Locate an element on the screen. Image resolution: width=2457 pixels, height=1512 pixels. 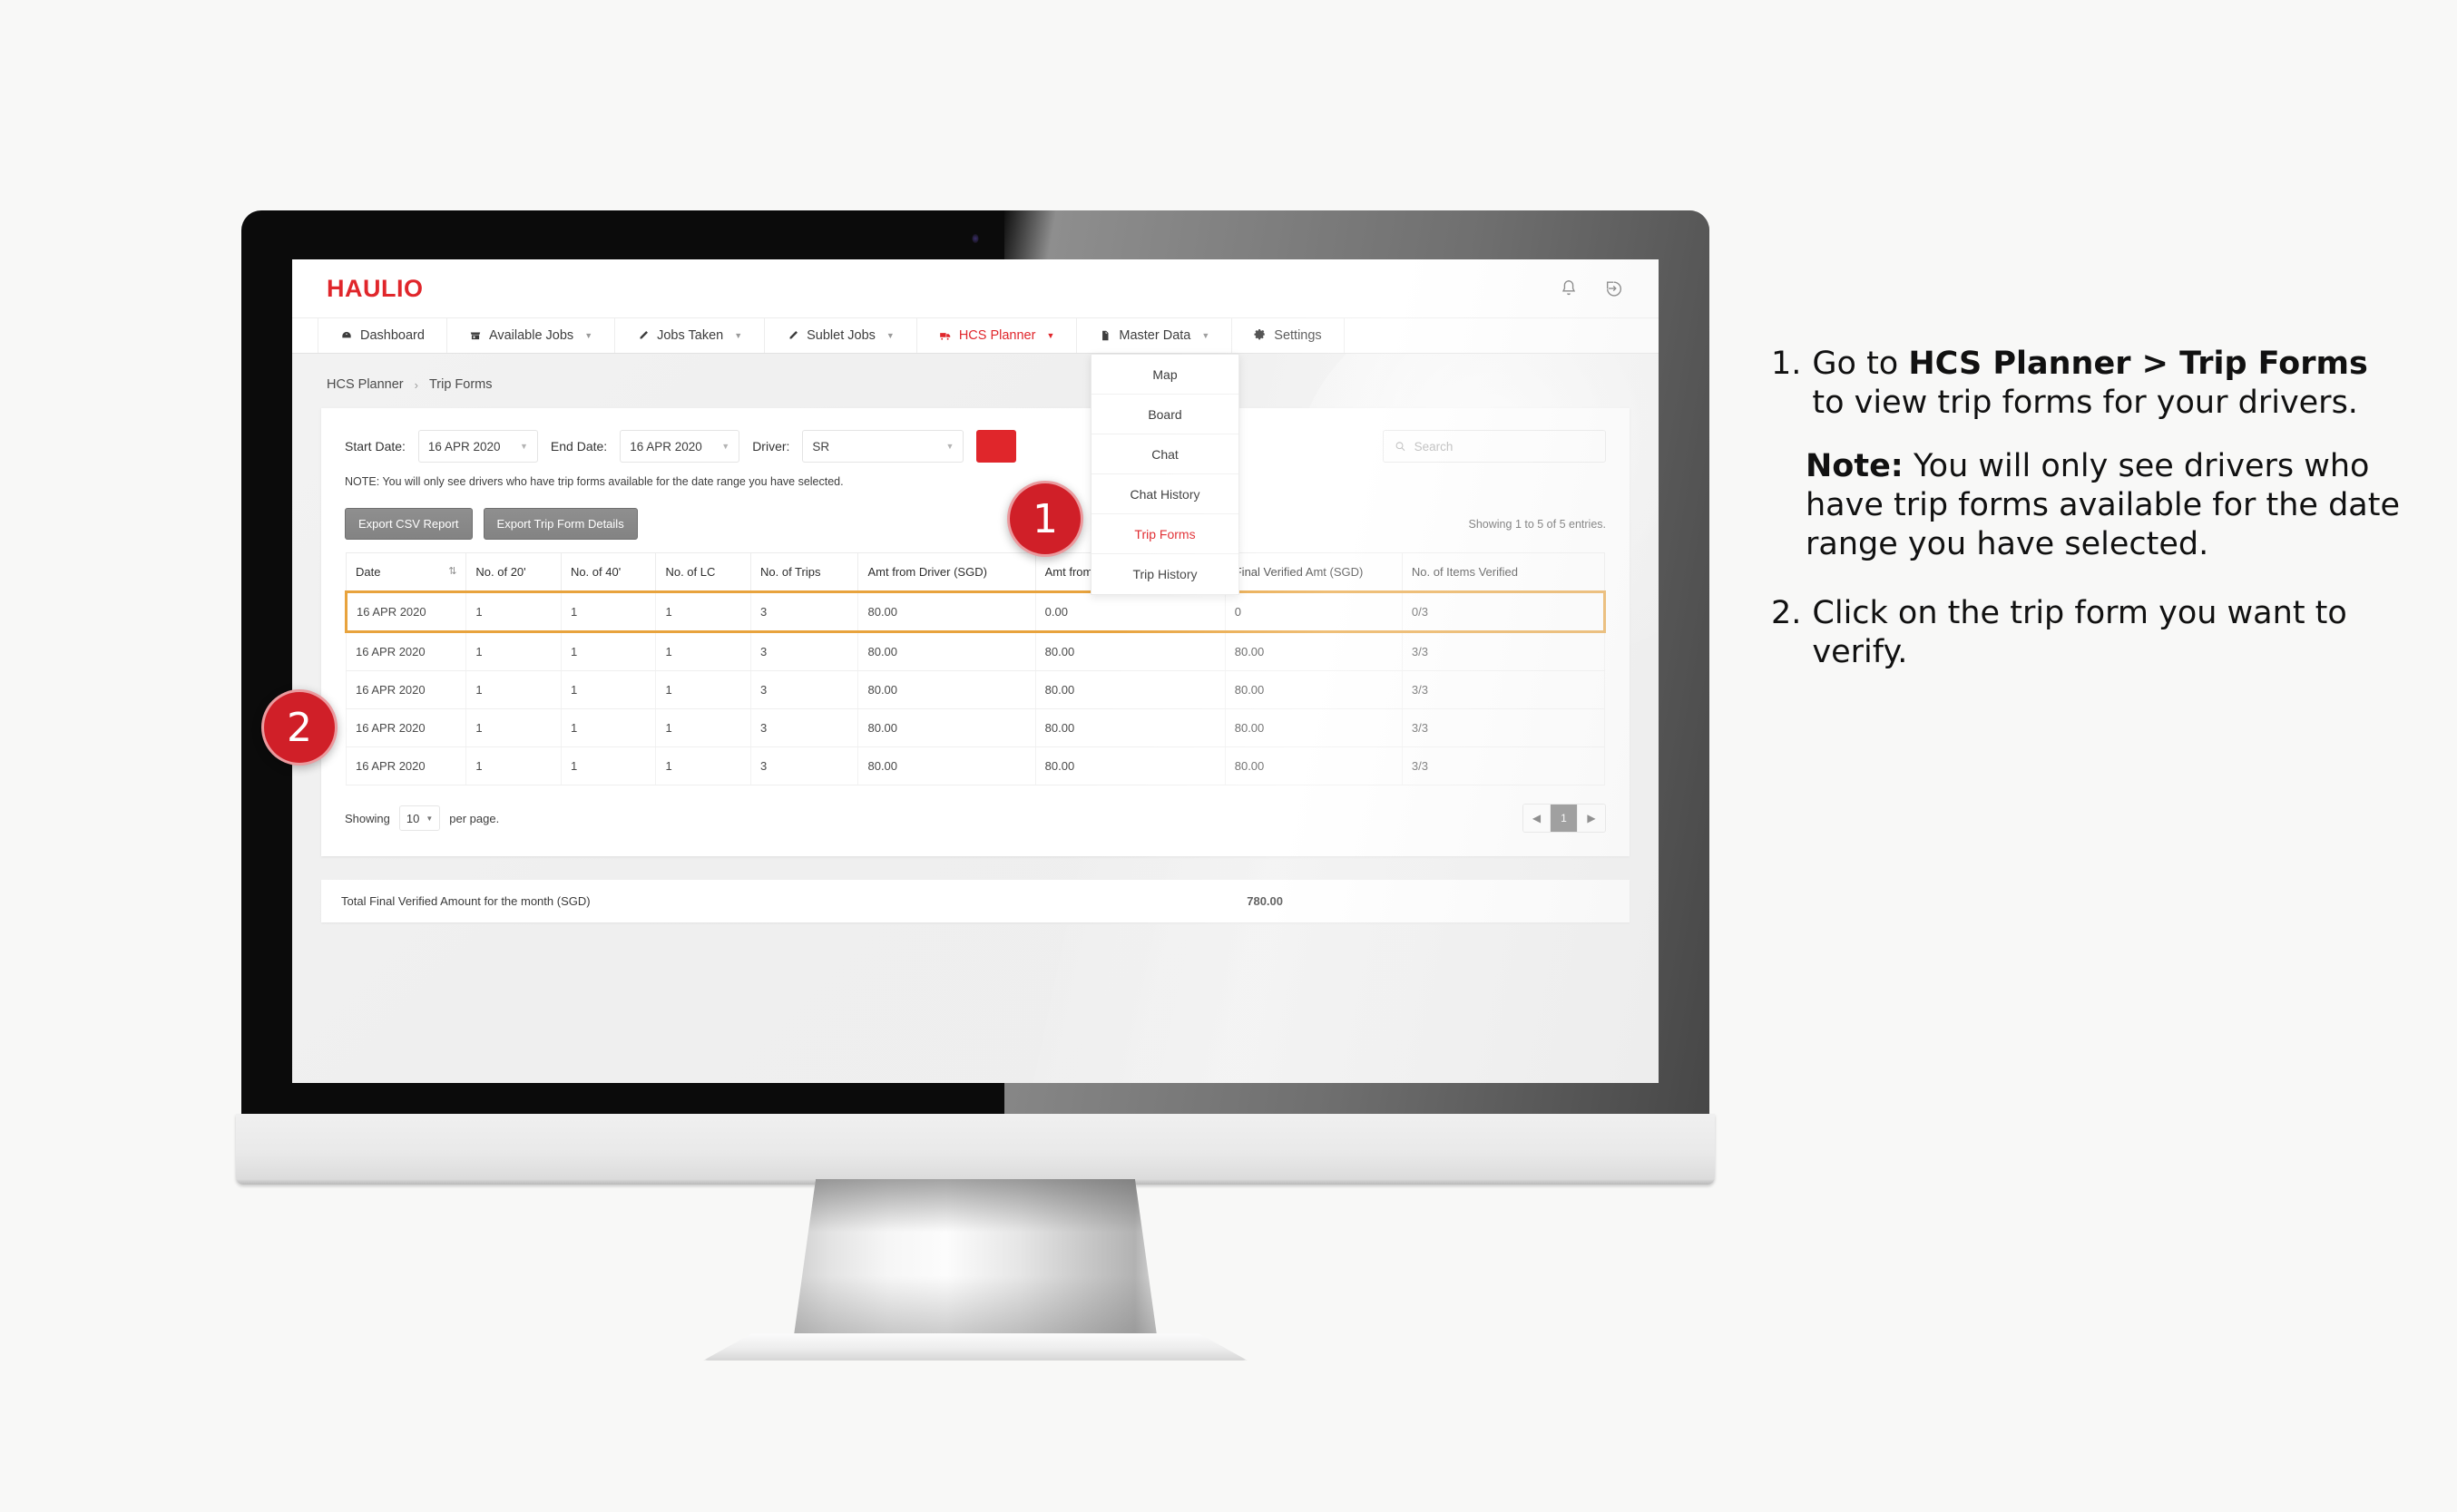
per-page-select: 10 ▼ is located at coordinates (419, 818).